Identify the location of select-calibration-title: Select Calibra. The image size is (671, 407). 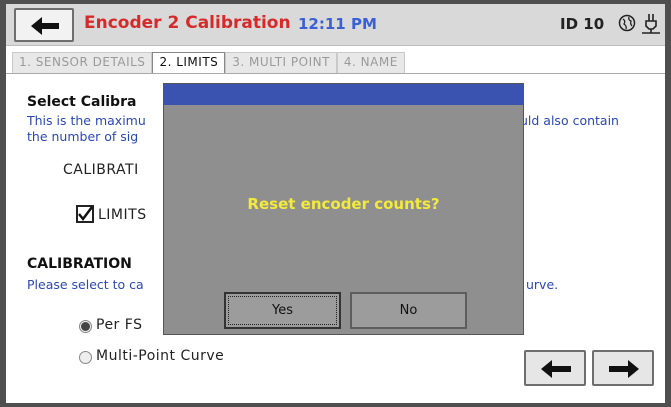
(82, 102).